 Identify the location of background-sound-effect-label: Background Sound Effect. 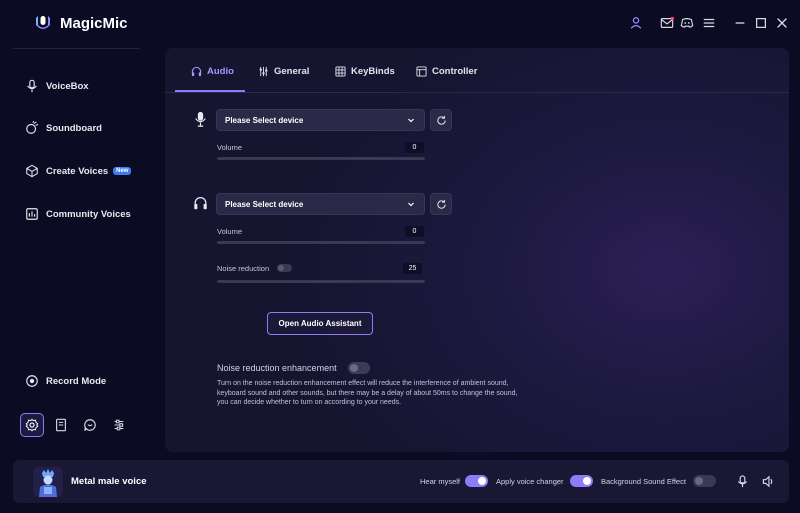
(643, 481).